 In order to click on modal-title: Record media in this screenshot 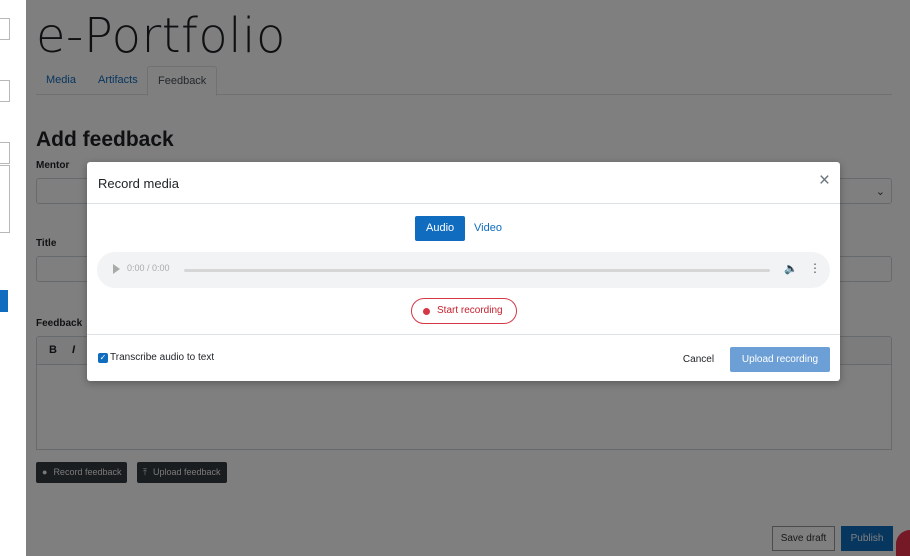, I will do `click(138, 183)`.